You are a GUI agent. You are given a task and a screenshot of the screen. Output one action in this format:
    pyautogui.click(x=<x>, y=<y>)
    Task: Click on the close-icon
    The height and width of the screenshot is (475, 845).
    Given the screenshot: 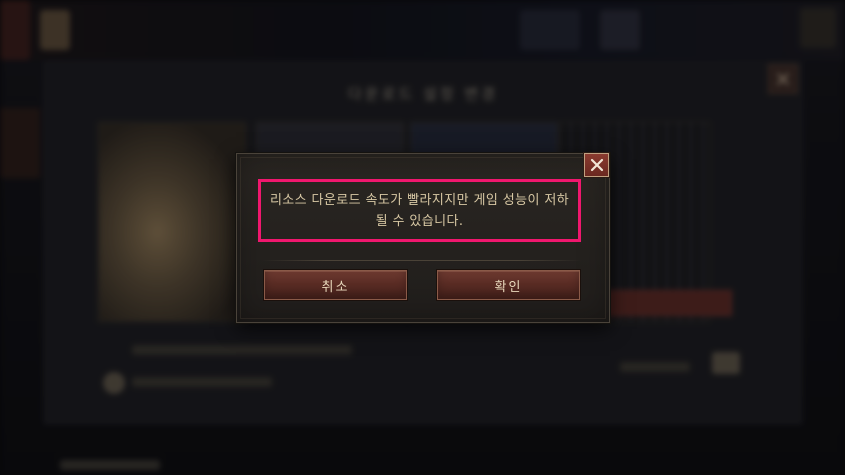 What is the action you would take?
    pyautogui.click(x=596, y=165)
    